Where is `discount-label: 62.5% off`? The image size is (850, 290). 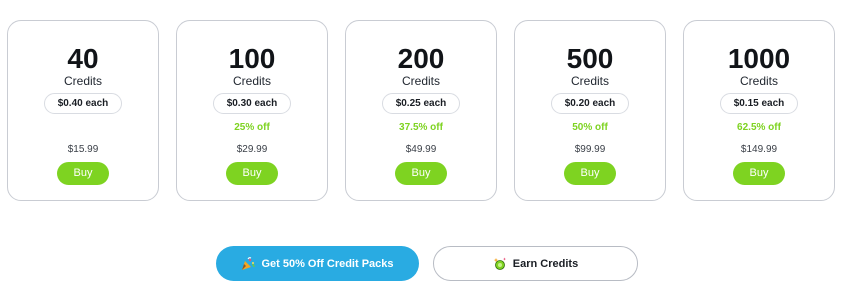
discount-label: 62.5% off is located at coordinates (759, 127).